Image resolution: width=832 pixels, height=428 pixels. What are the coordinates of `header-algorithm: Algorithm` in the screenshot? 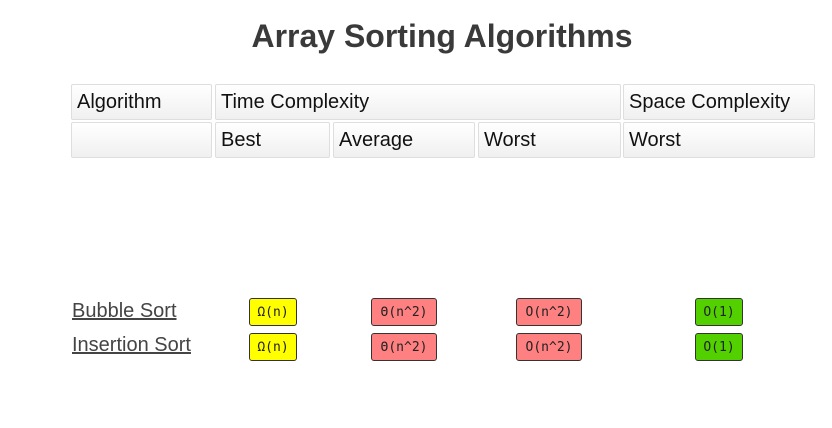 It's located at (141, 102).